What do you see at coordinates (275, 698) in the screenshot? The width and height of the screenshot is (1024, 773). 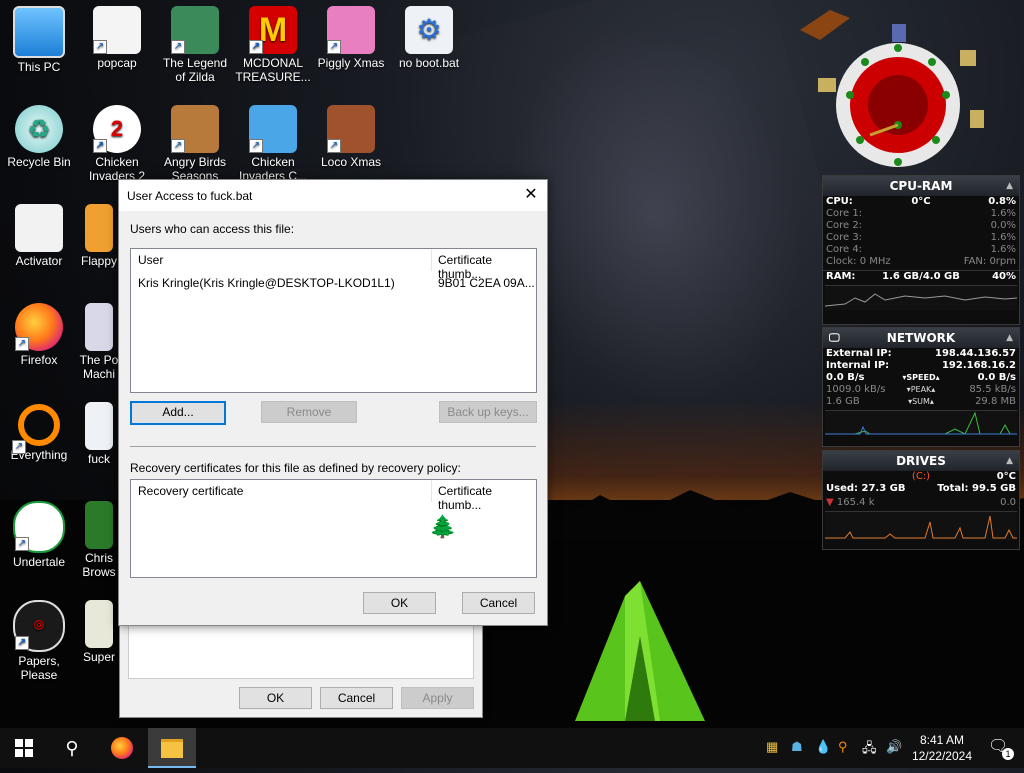 I see `properties-ok-button: OK` at bounding box center [275, 698].